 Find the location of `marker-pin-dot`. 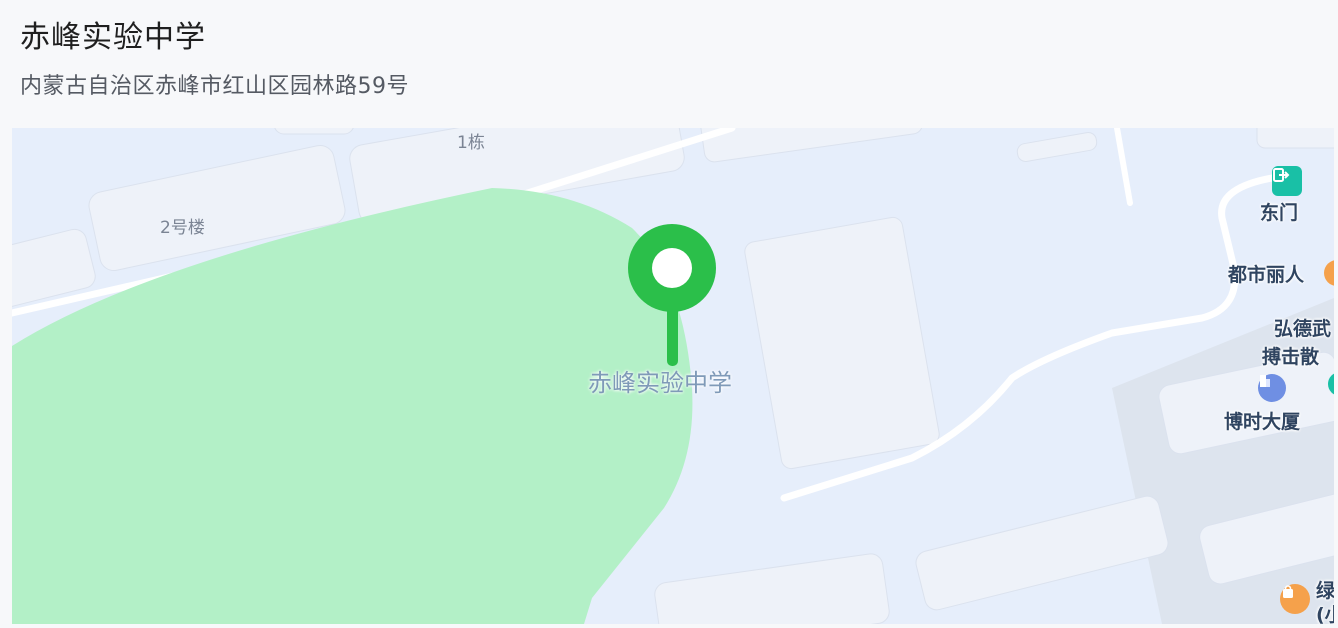

marker-pin-dot is located at coordinates (672, 268).